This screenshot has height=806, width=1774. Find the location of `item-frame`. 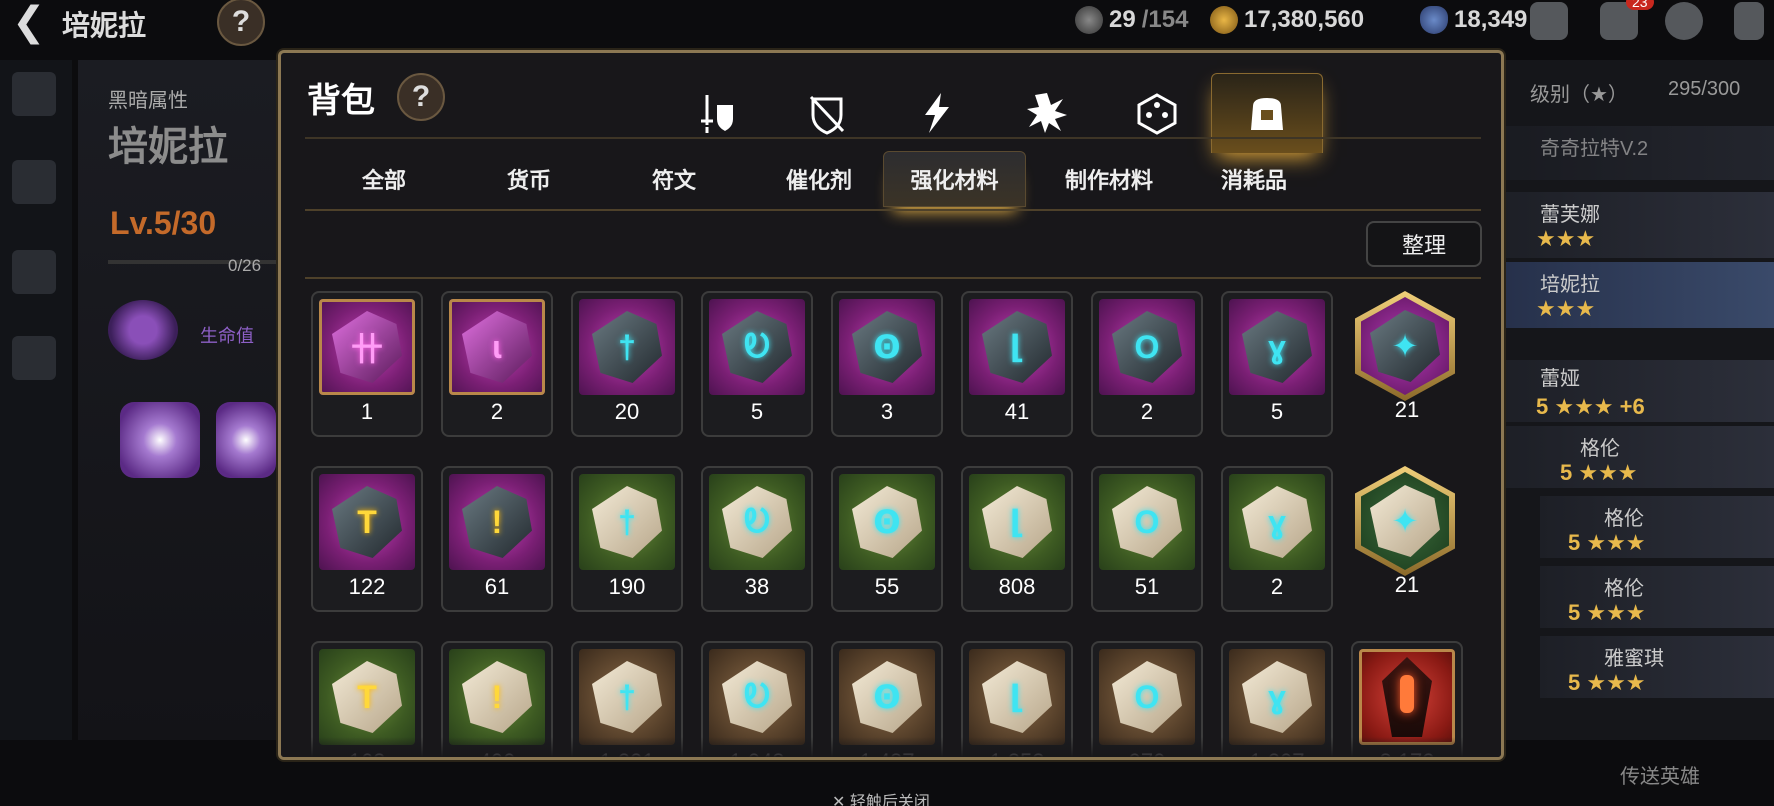

item-frame is located at coordinates (1407, 697).